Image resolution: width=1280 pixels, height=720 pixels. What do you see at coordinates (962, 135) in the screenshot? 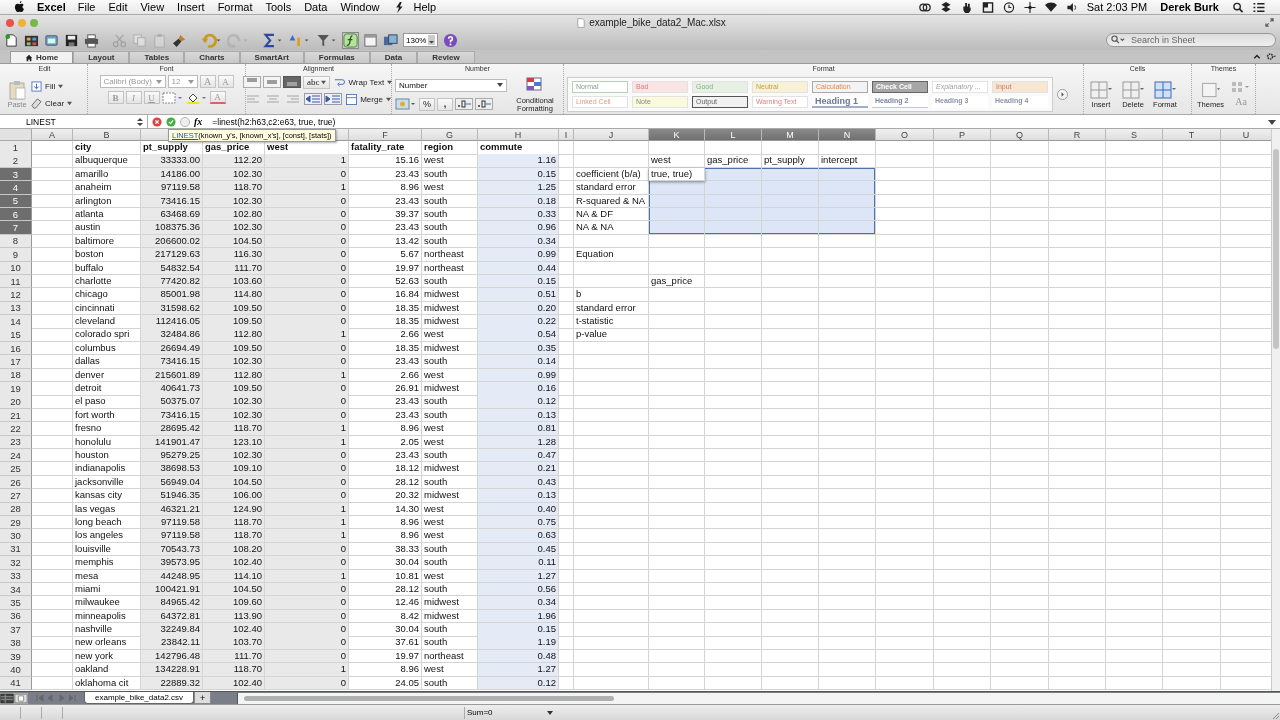
I see `column-header: P` at bounding box center [962, 135].